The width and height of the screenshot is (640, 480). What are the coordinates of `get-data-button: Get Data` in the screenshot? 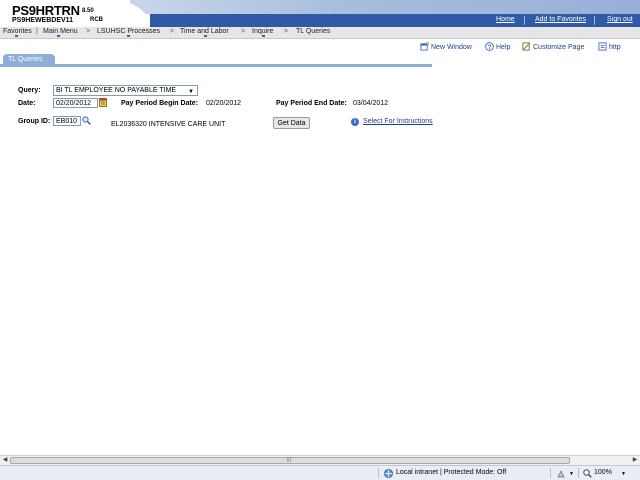 It's located at (291, 123).